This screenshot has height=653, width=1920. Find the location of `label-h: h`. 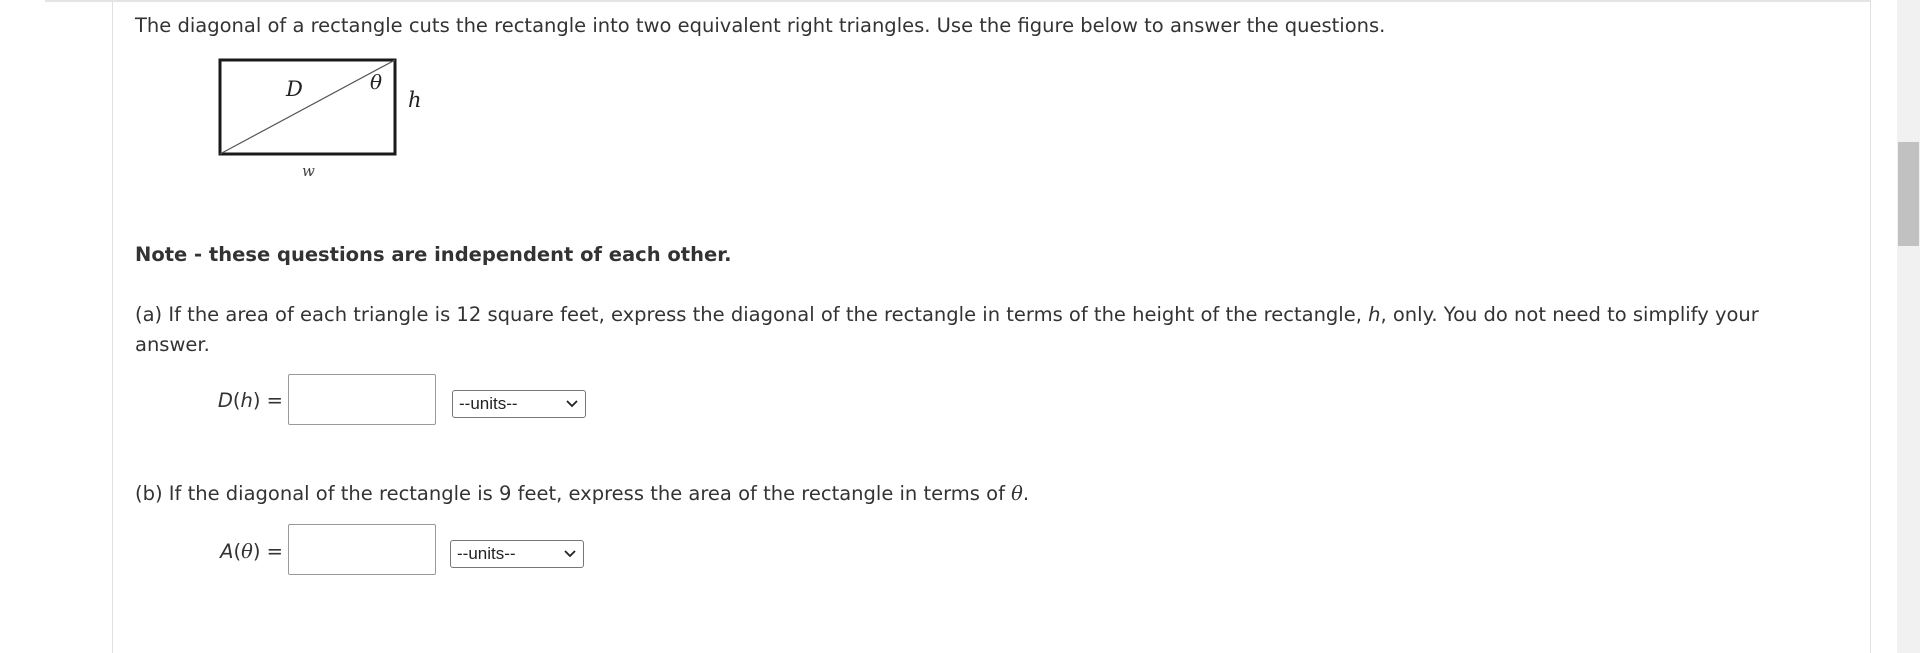

label-h: h is located at coordinates (415, 100).